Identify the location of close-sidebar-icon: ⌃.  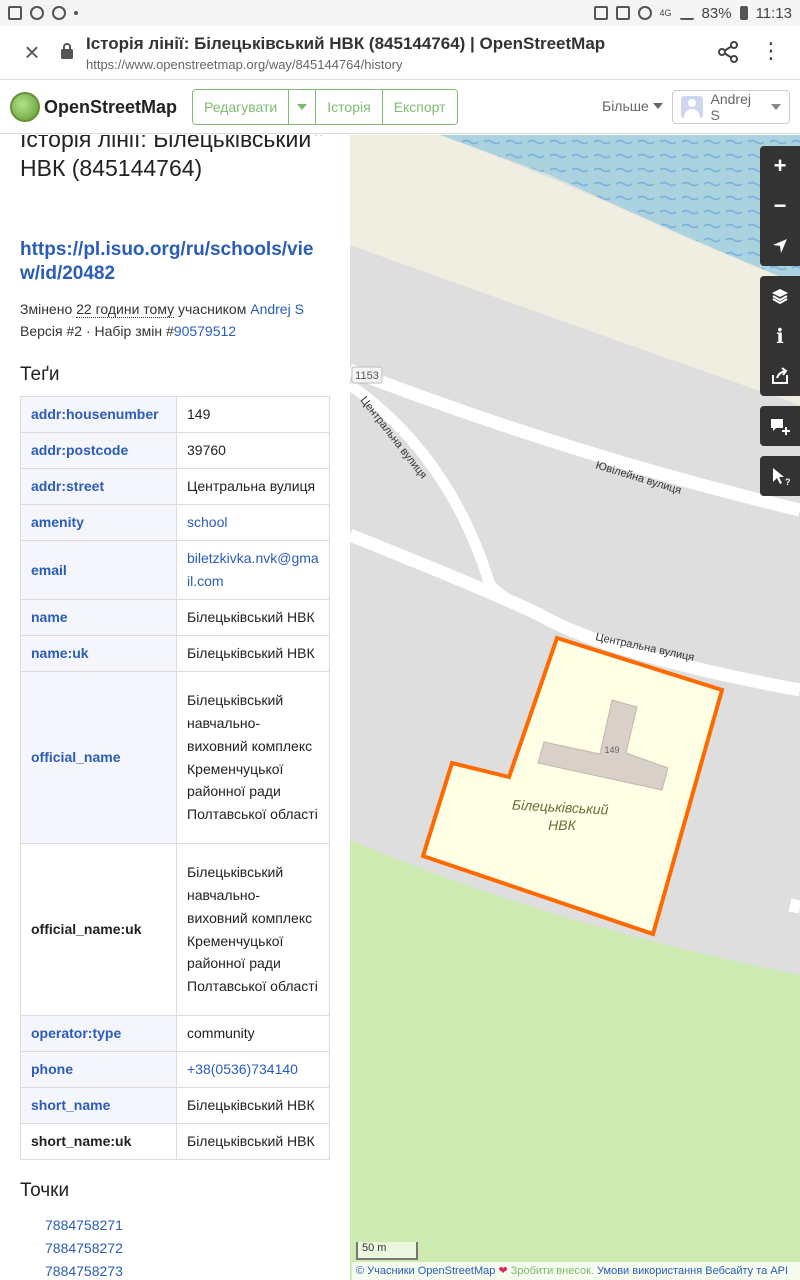
(320, 141).